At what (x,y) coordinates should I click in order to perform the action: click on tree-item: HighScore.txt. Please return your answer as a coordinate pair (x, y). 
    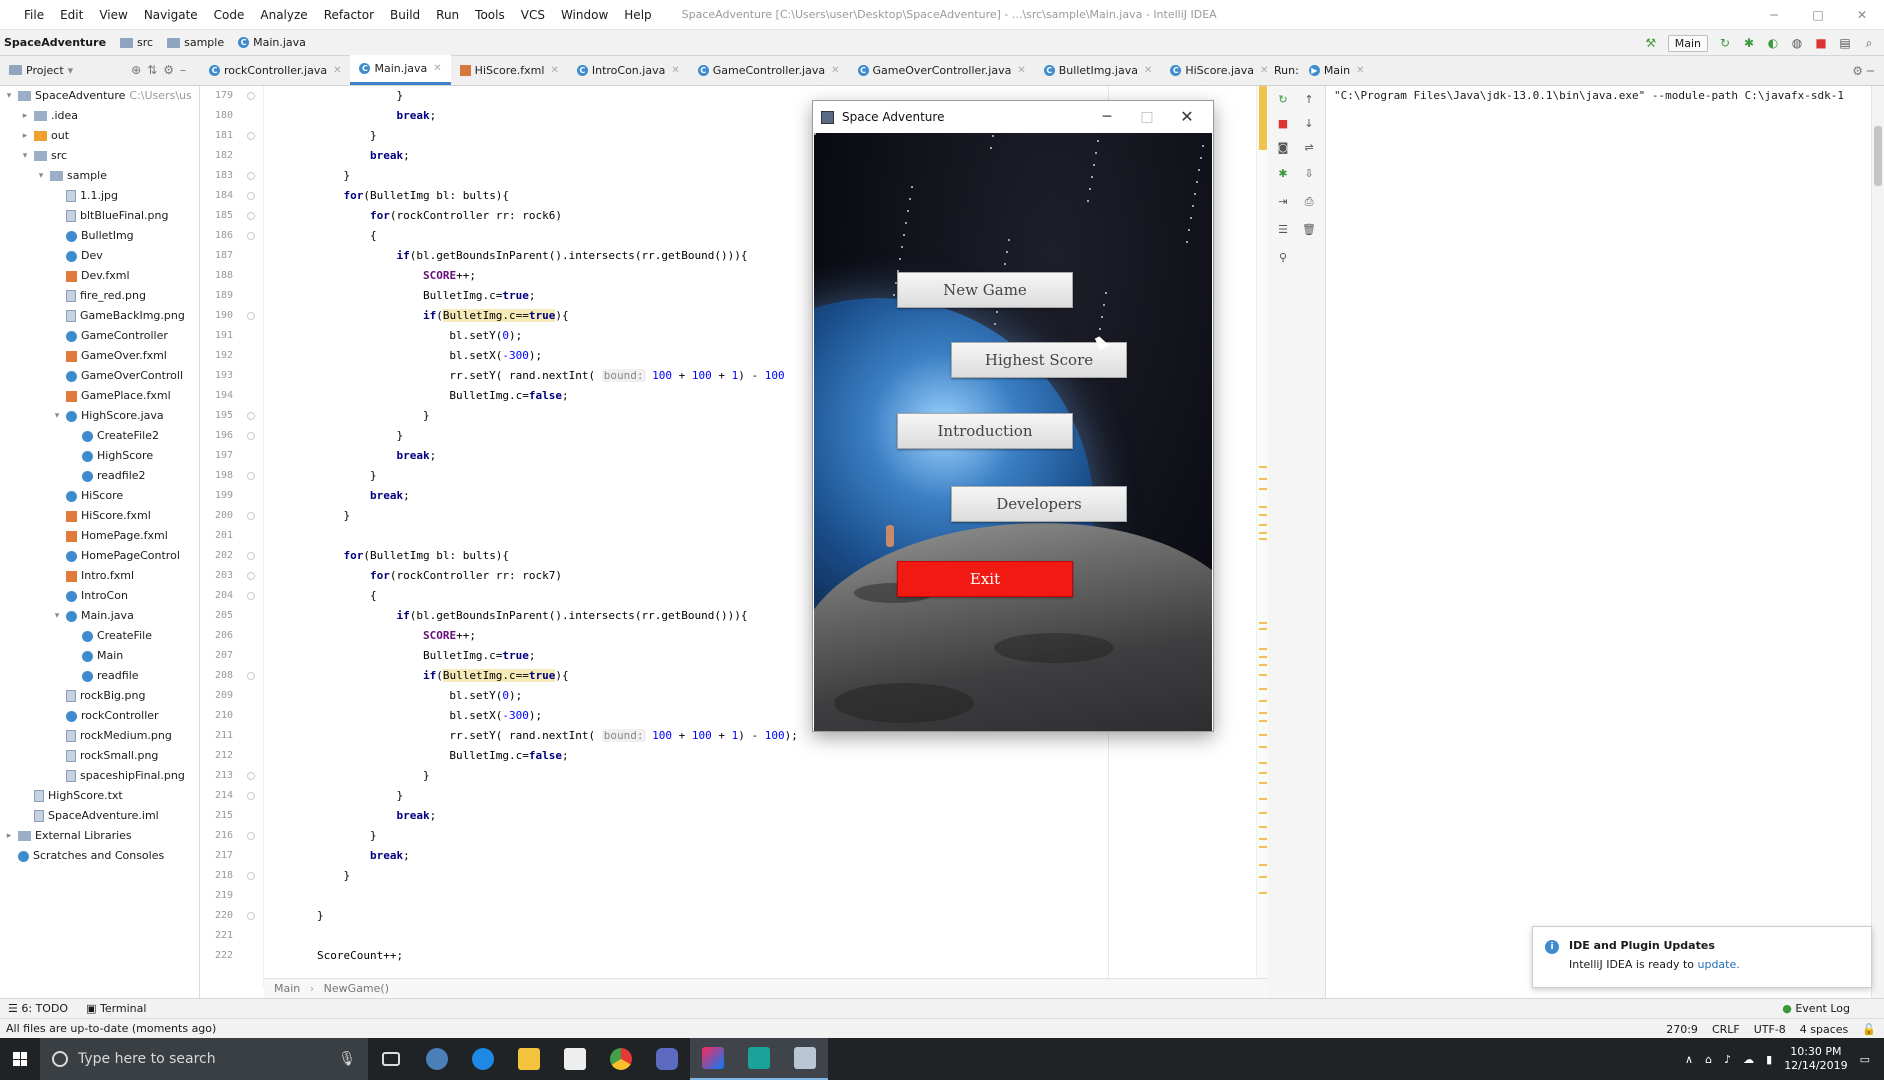
    Looking at the image, I should click on (99, 796).